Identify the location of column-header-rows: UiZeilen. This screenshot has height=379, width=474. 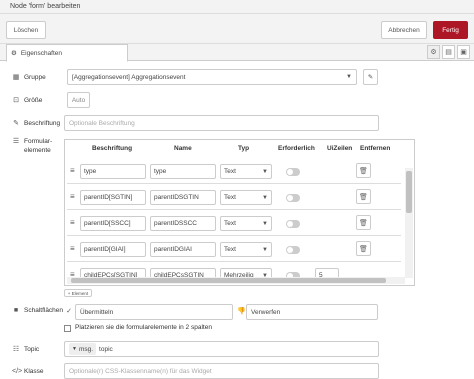
(340, 148).